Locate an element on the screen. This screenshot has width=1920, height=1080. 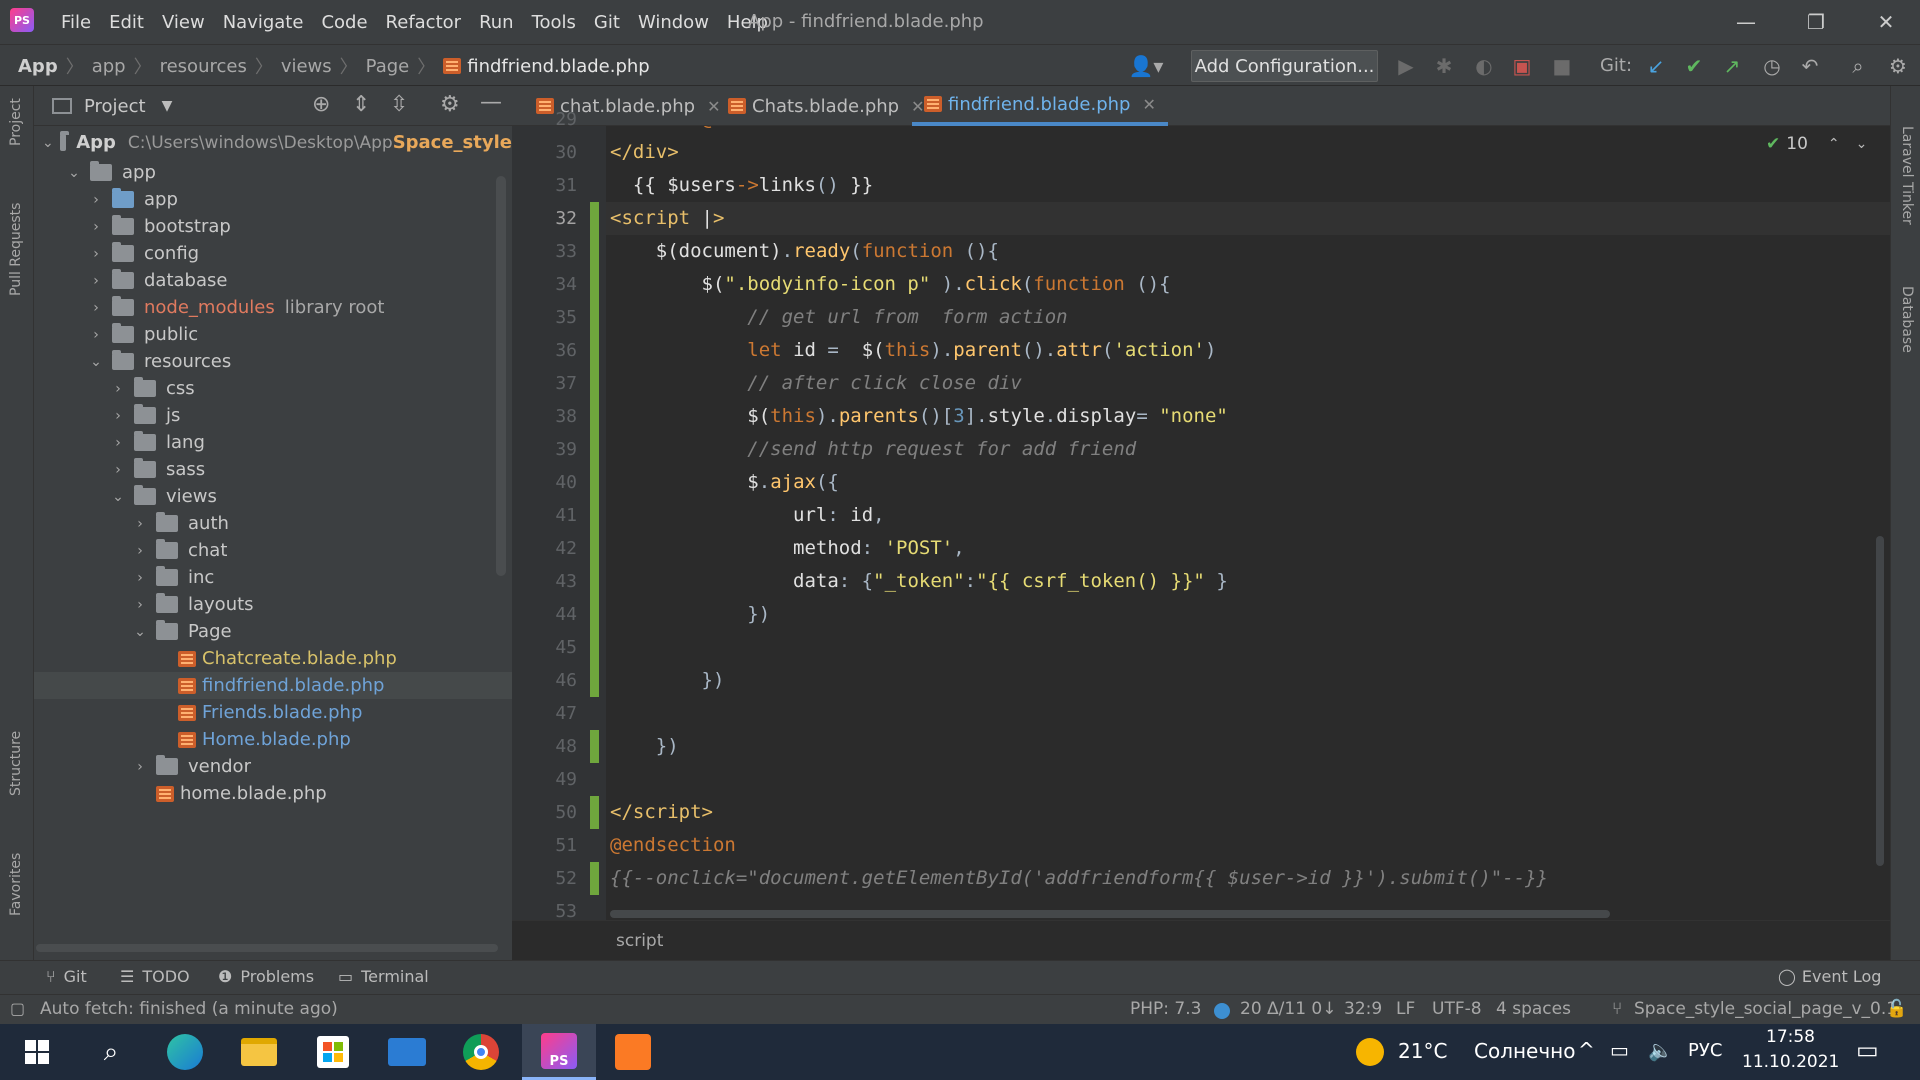
network-icon: ▭ is located at coordinates (1619, 1050).